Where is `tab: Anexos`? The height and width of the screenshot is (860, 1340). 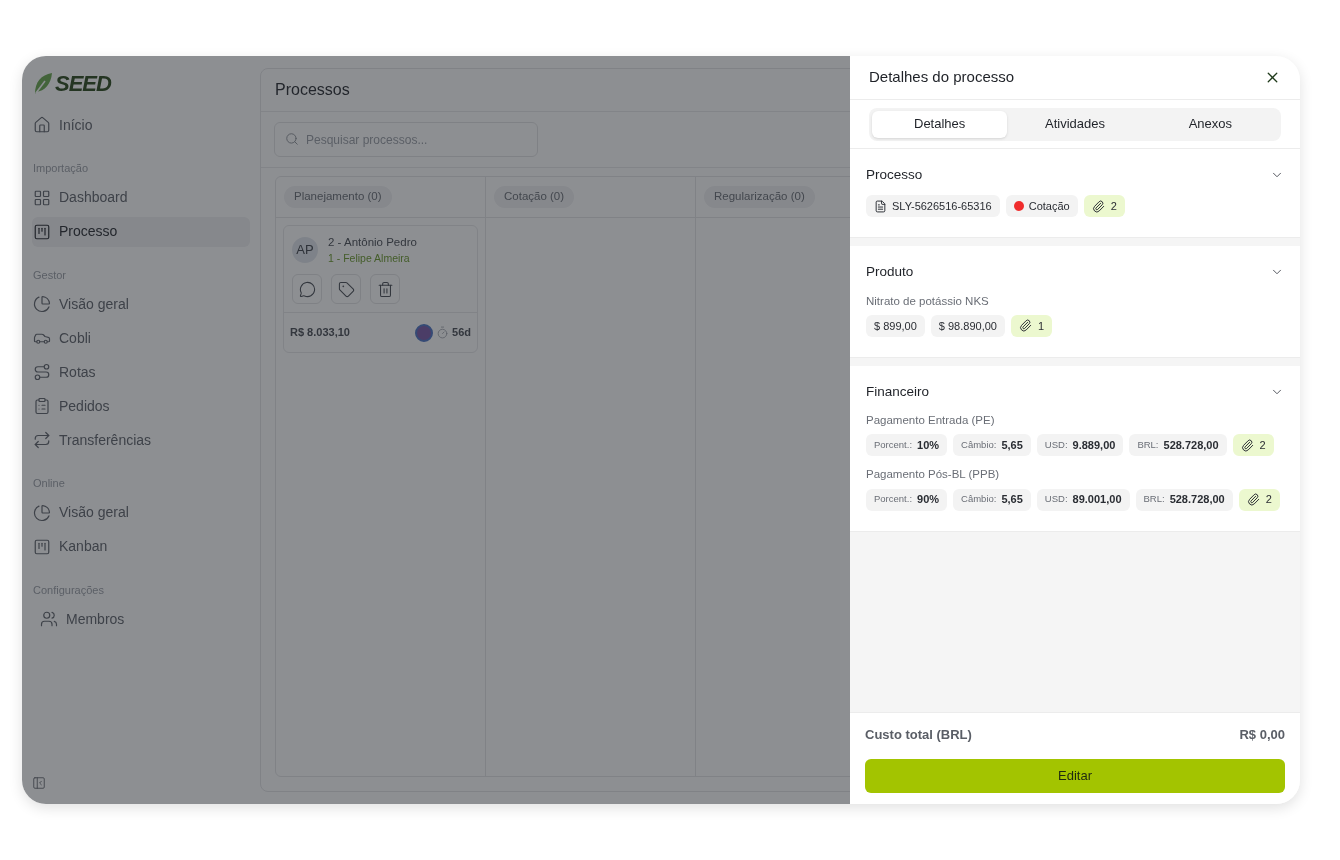
tab: Anexos is located at coordinates (1210, 124).